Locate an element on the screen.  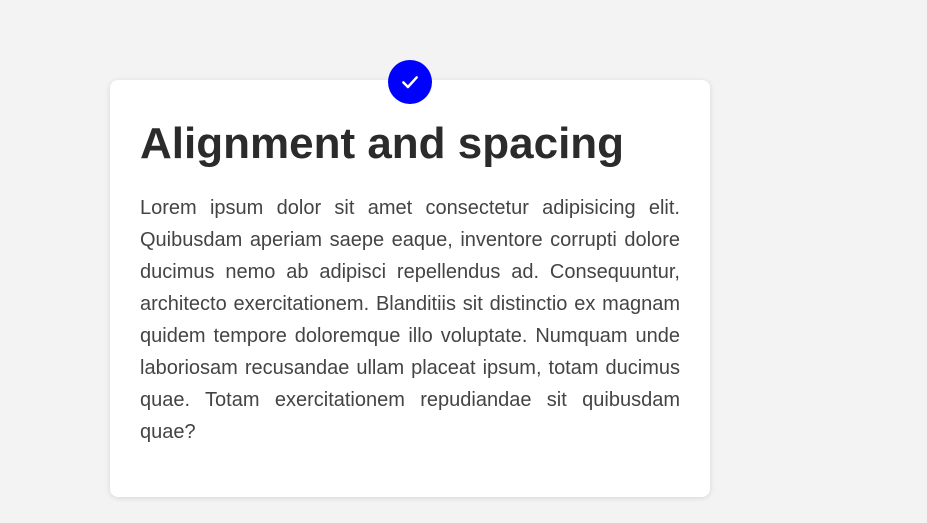
card-title: Alignment and spacing is located at coordinates (382, 143).